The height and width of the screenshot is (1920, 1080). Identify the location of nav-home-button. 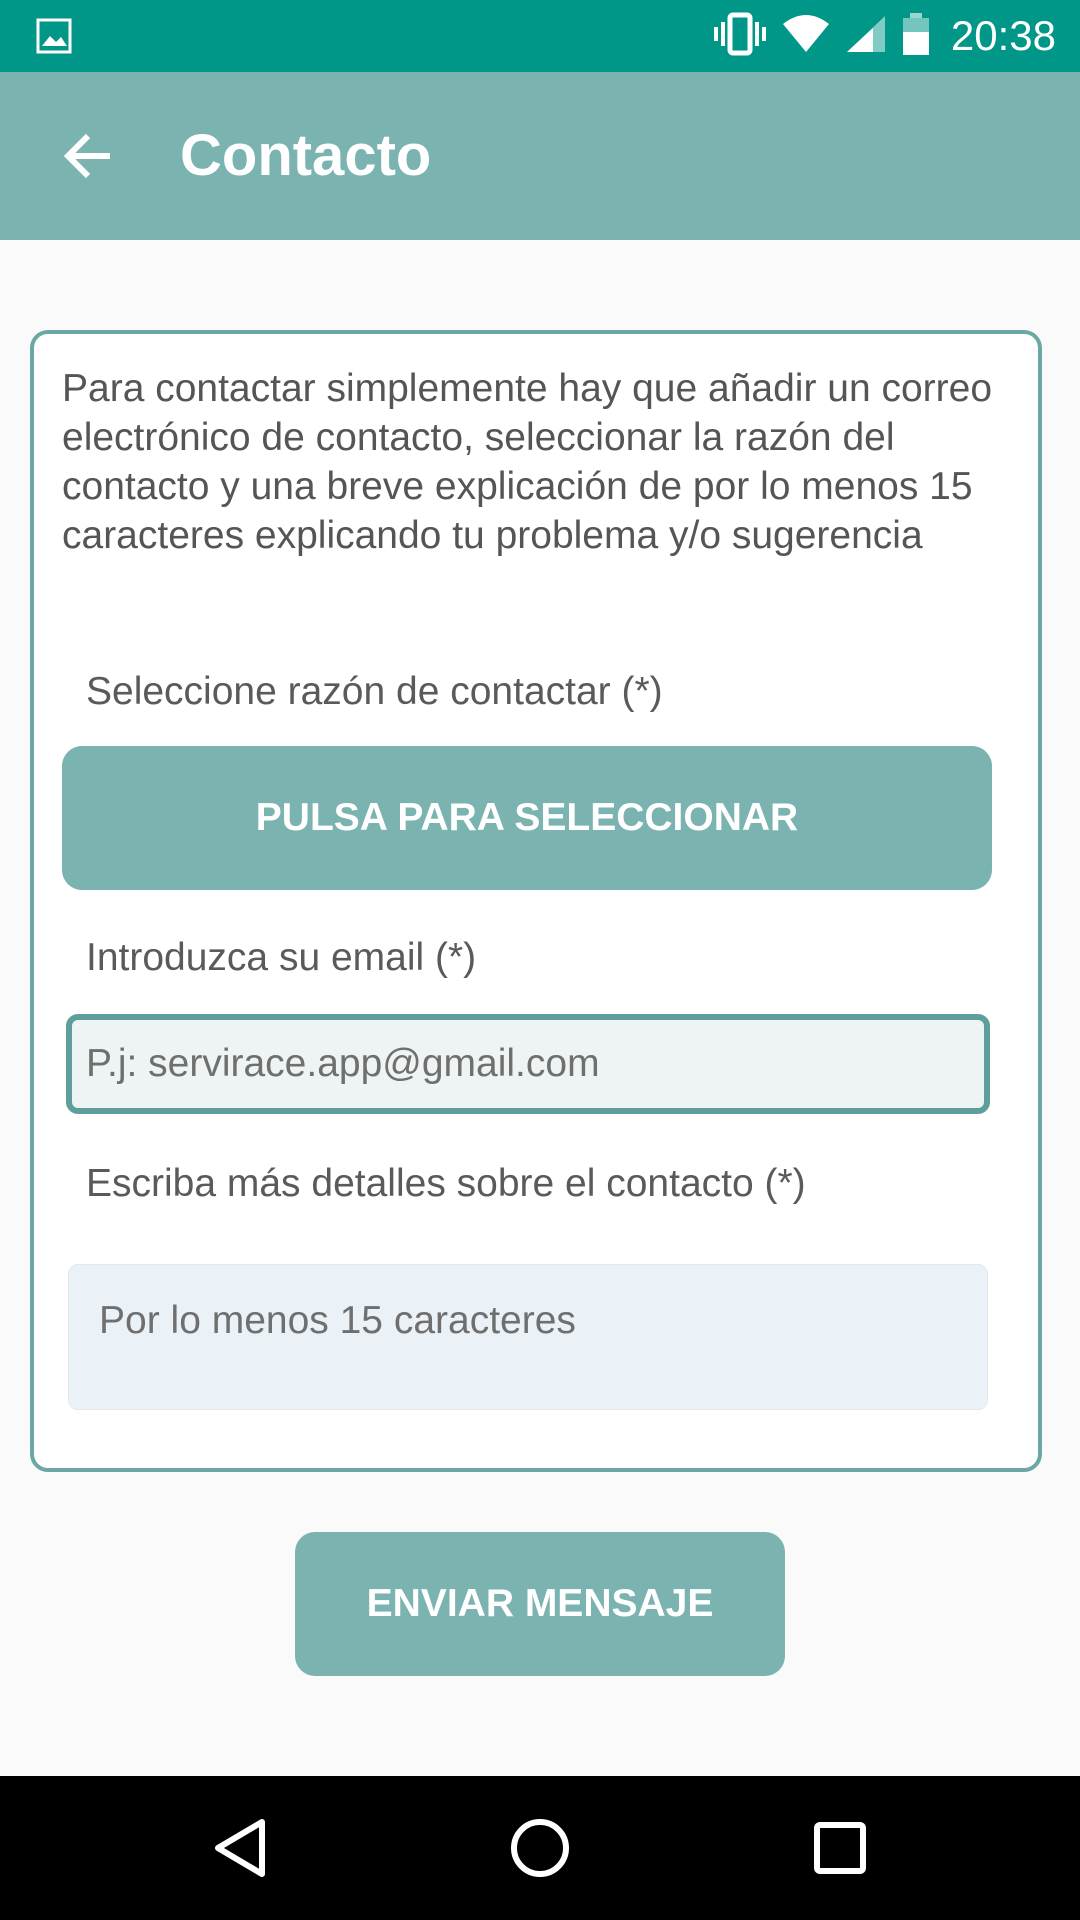
(540, 1848).